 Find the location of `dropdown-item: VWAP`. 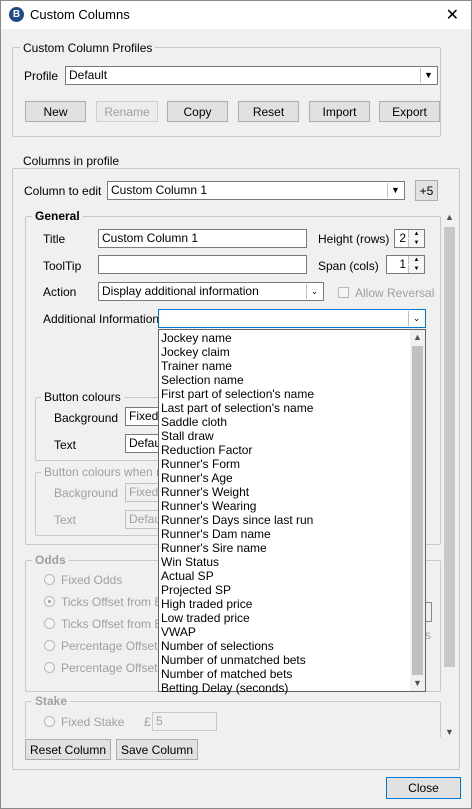

dropdown-item: VWAP is located at coordinates (178, 632).